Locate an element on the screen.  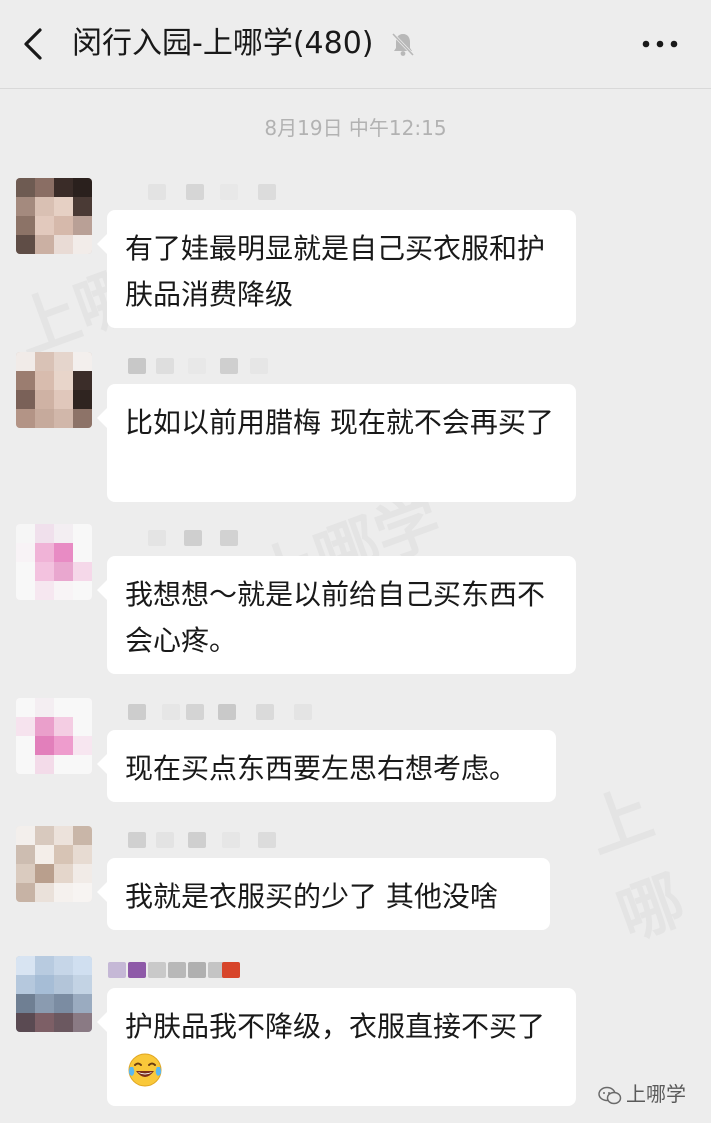
message-bubble: 有了娃最明显就是自己买衣服和护肤品消费降级 is located at coordinates (336, 269).